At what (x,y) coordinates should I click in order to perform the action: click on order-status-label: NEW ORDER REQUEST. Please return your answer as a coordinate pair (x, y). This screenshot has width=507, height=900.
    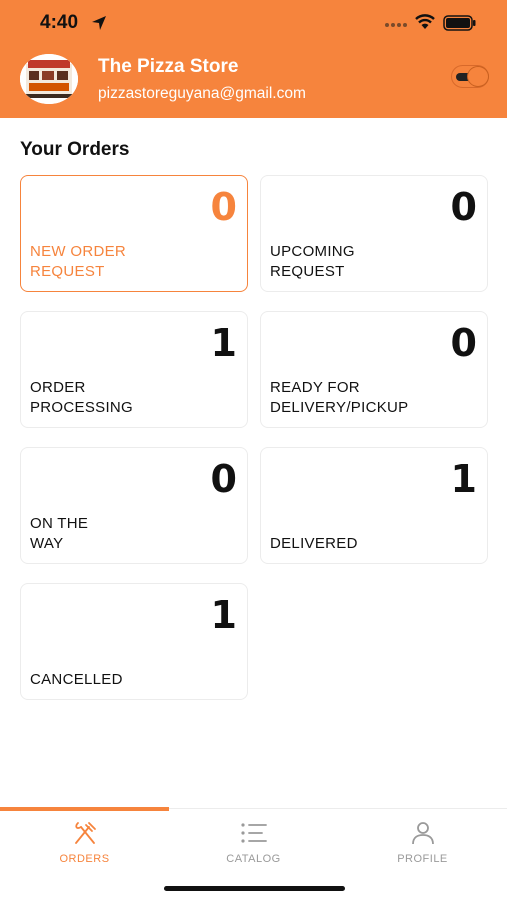
    Looking at the image, I should click on (78, 261).